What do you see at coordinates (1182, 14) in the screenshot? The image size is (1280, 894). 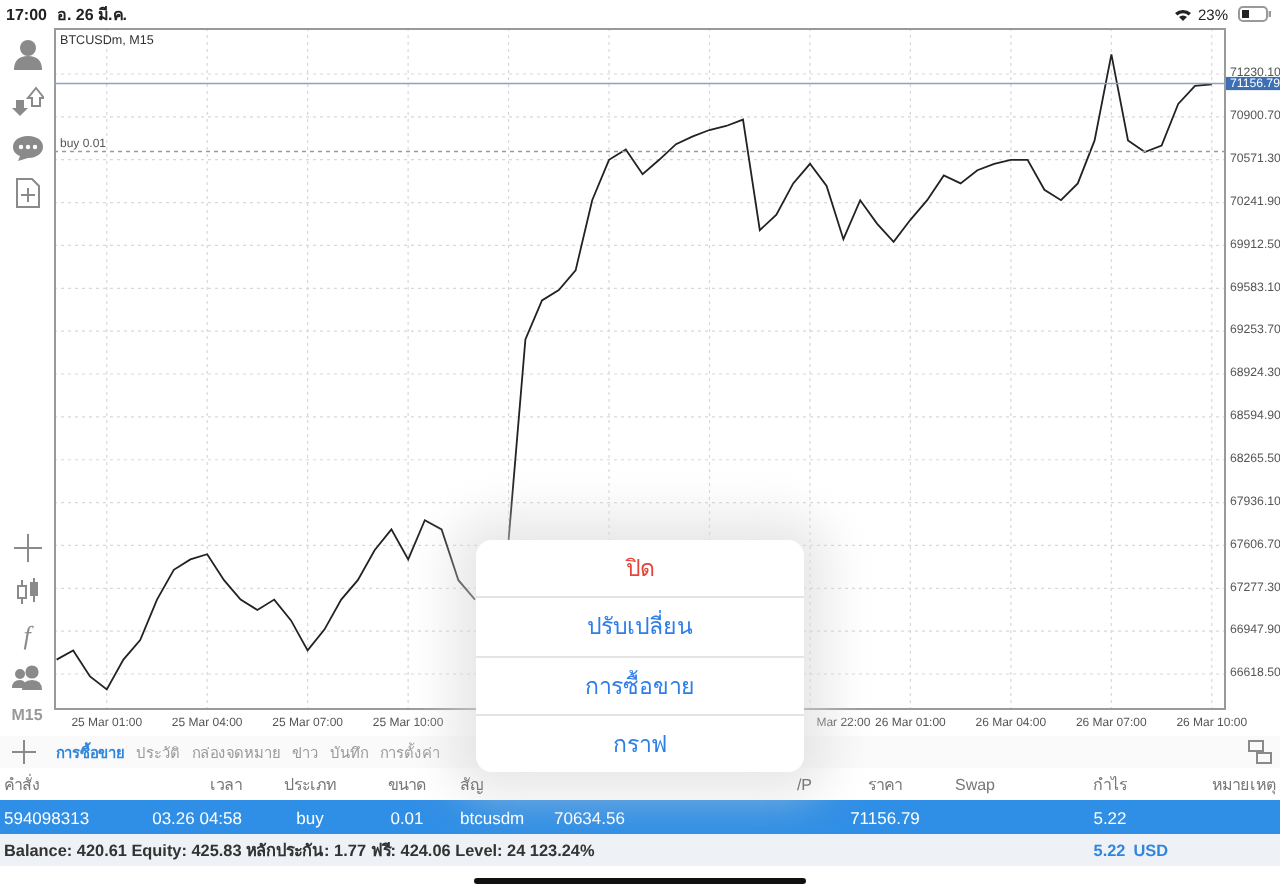 I see `wifi-icon` at bounding box center [1182, 14].